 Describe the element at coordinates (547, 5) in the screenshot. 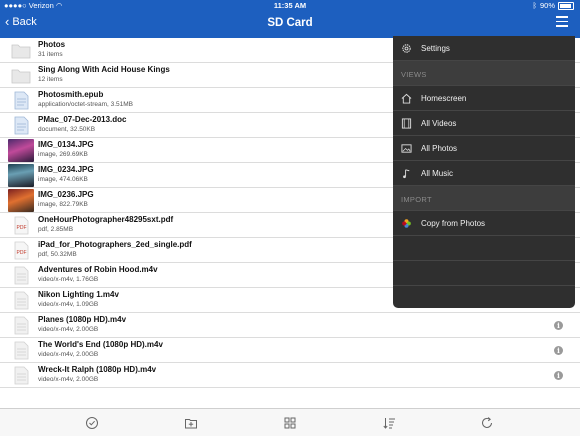

I see `battery-percent: 90%` at that location.